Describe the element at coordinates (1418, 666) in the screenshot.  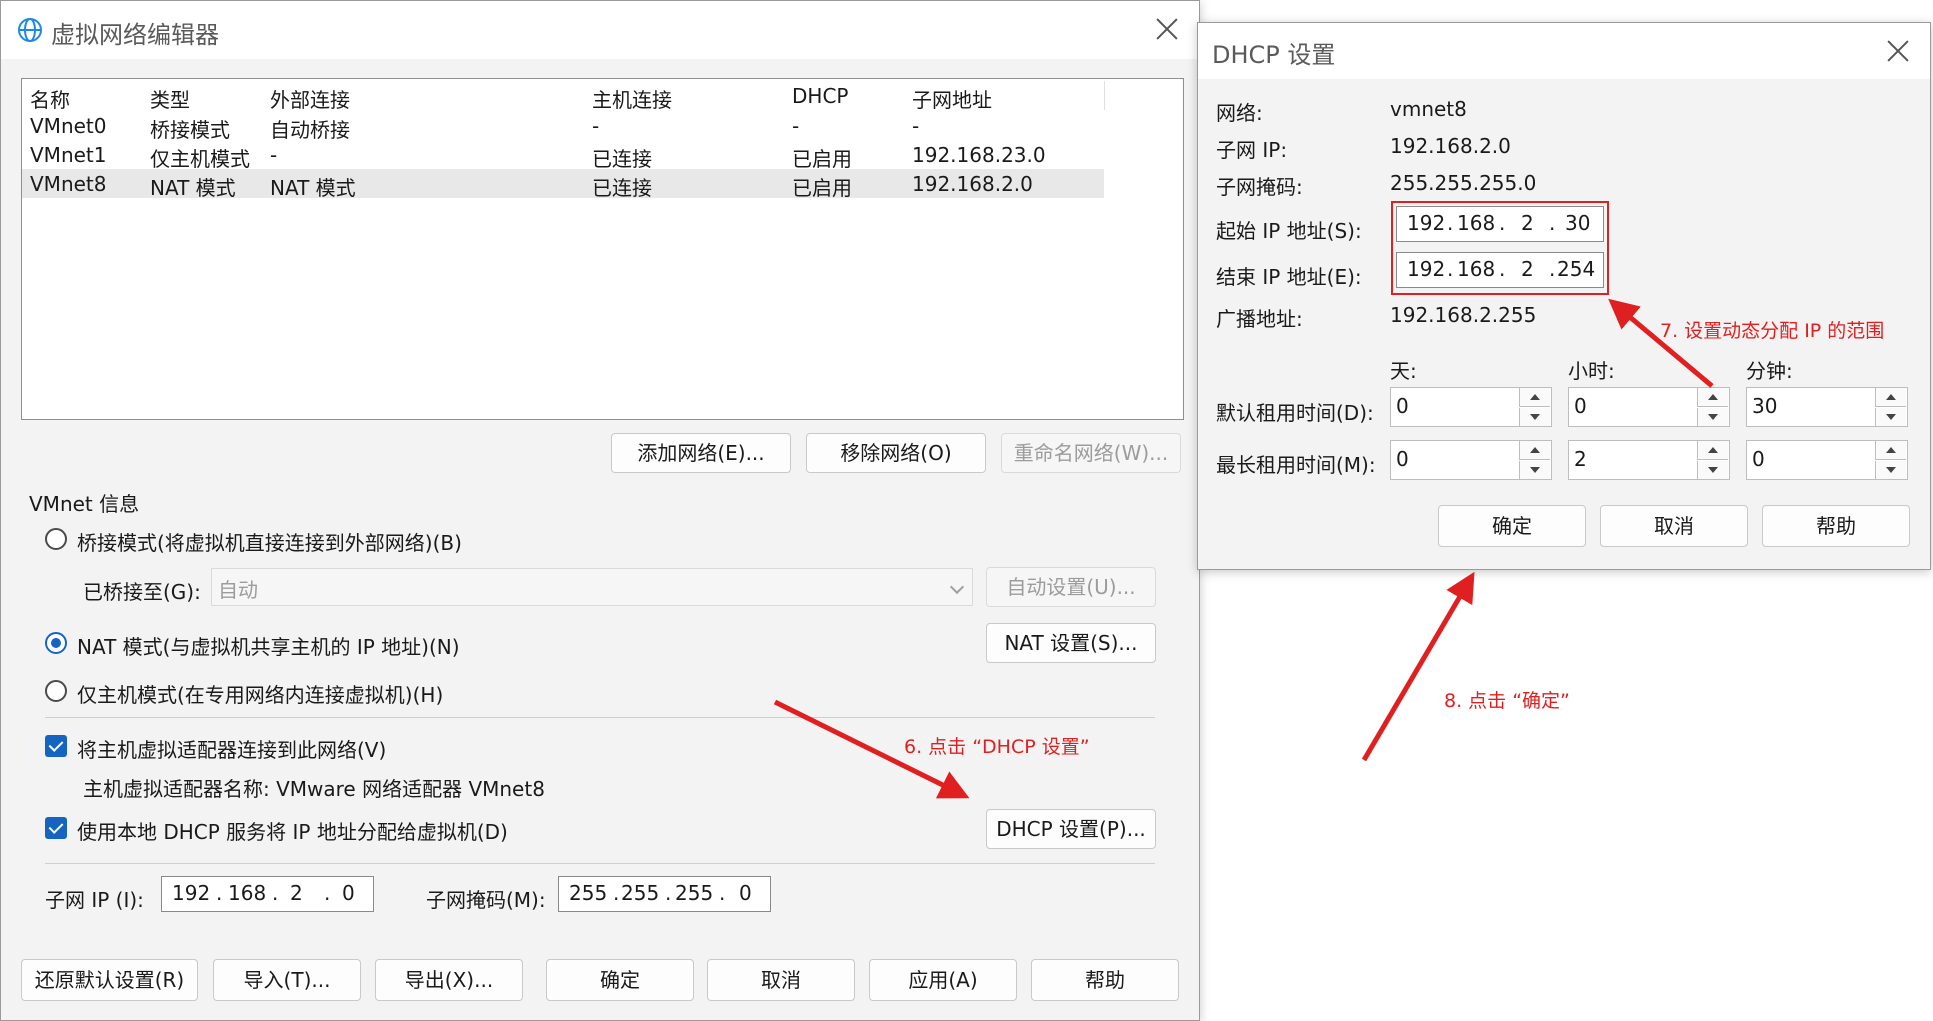
I see `arrow-step8` at that location.